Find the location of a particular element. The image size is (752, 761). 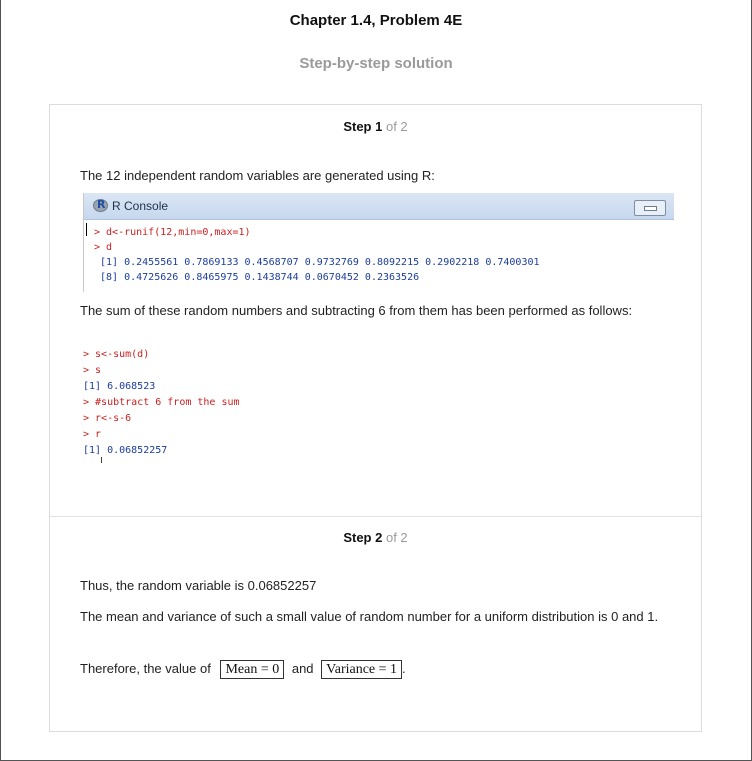

r-logo-icon: R is located at coordinates (100, 205).